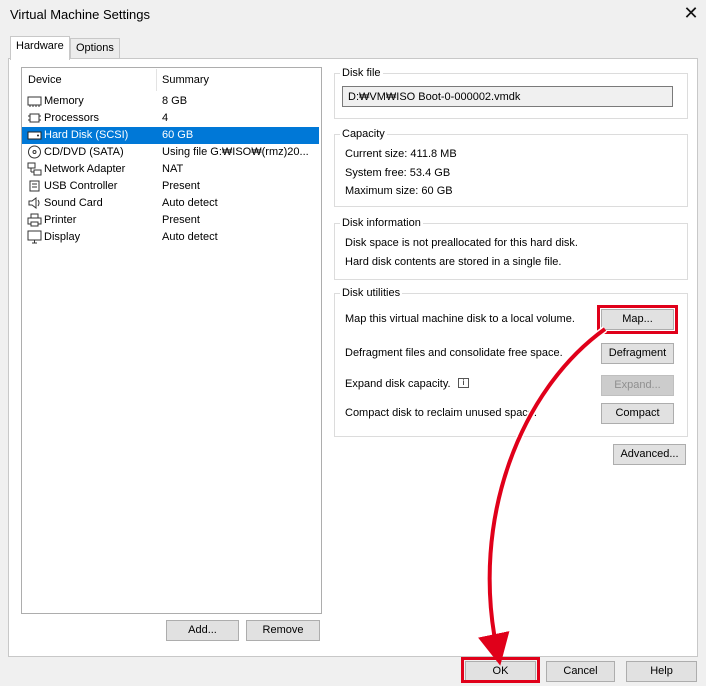  Describe the element at coordinates (398, 173) in the screenshot. I see `system-free-text: System free: 53.4 GB` at that location.